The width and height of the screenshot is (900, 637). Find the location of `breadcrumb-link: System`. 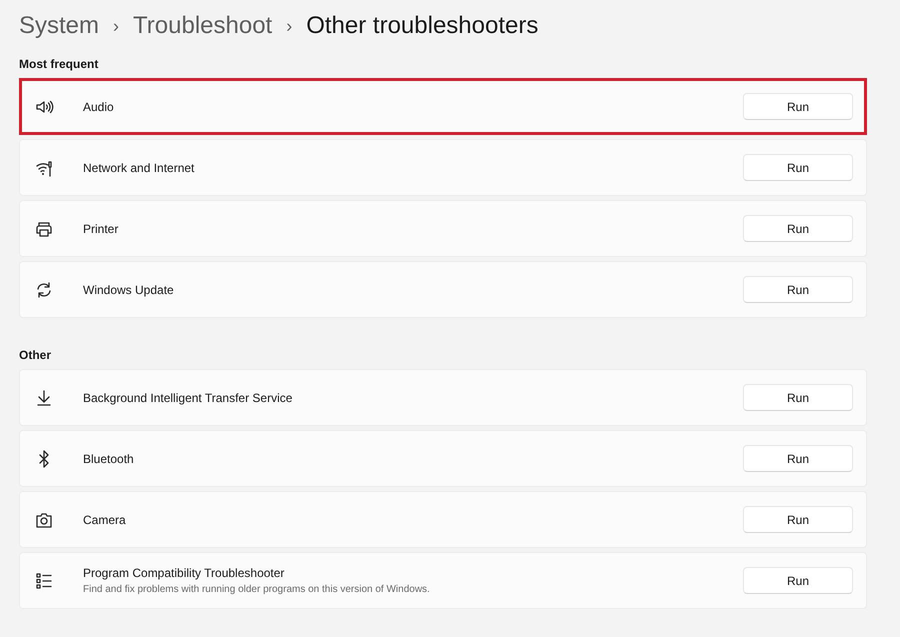

breadcrumb-link: System is located at coordinates (59, 26).